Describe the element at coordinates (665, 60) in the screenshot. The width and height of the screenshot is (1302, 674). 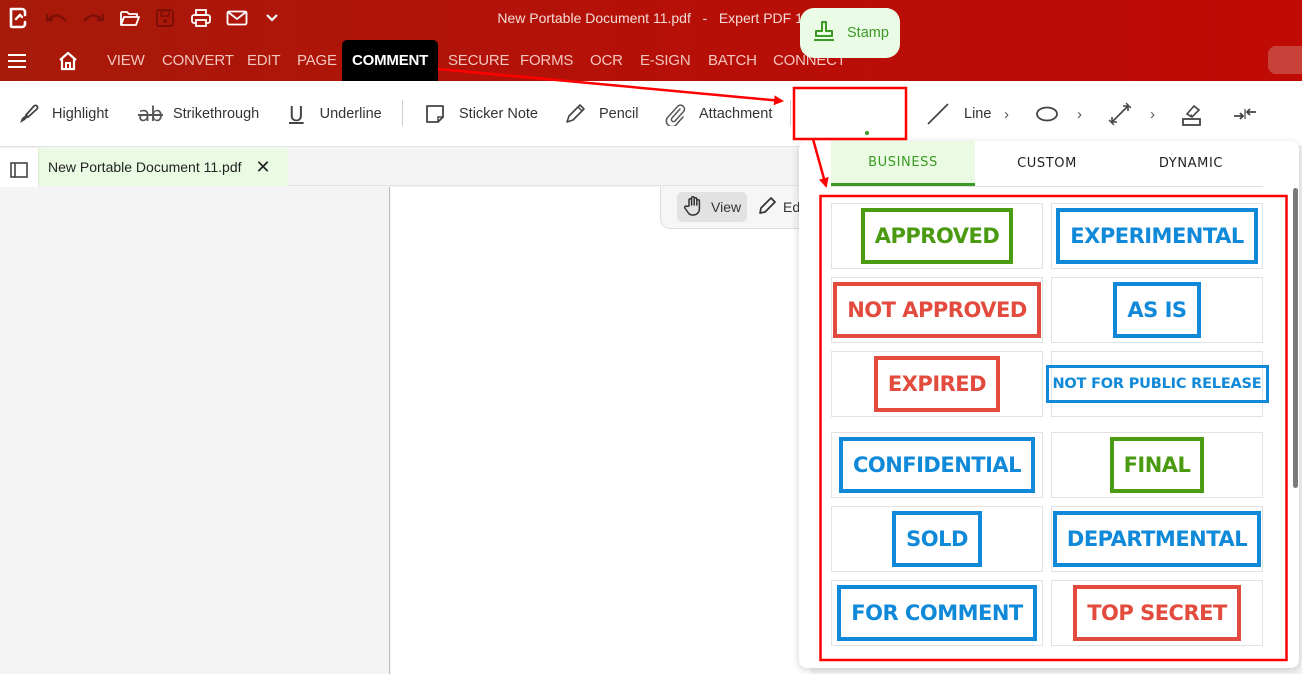
I see `tab-e-sign: E-SIGN` at that location.